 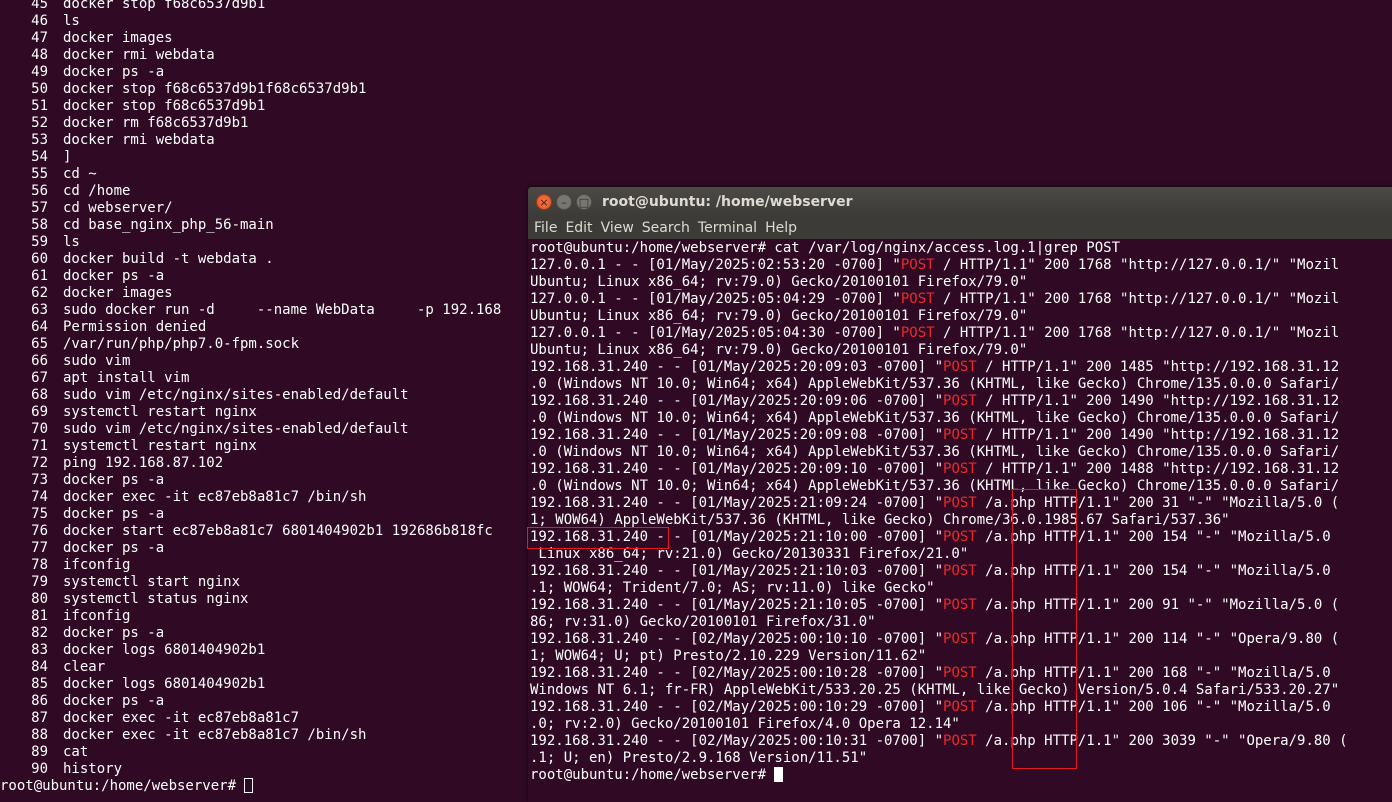 What do you see at coordinates (39, 684) in the screenshot?
I see `history-number: 85` at bounding box center [39, 684].